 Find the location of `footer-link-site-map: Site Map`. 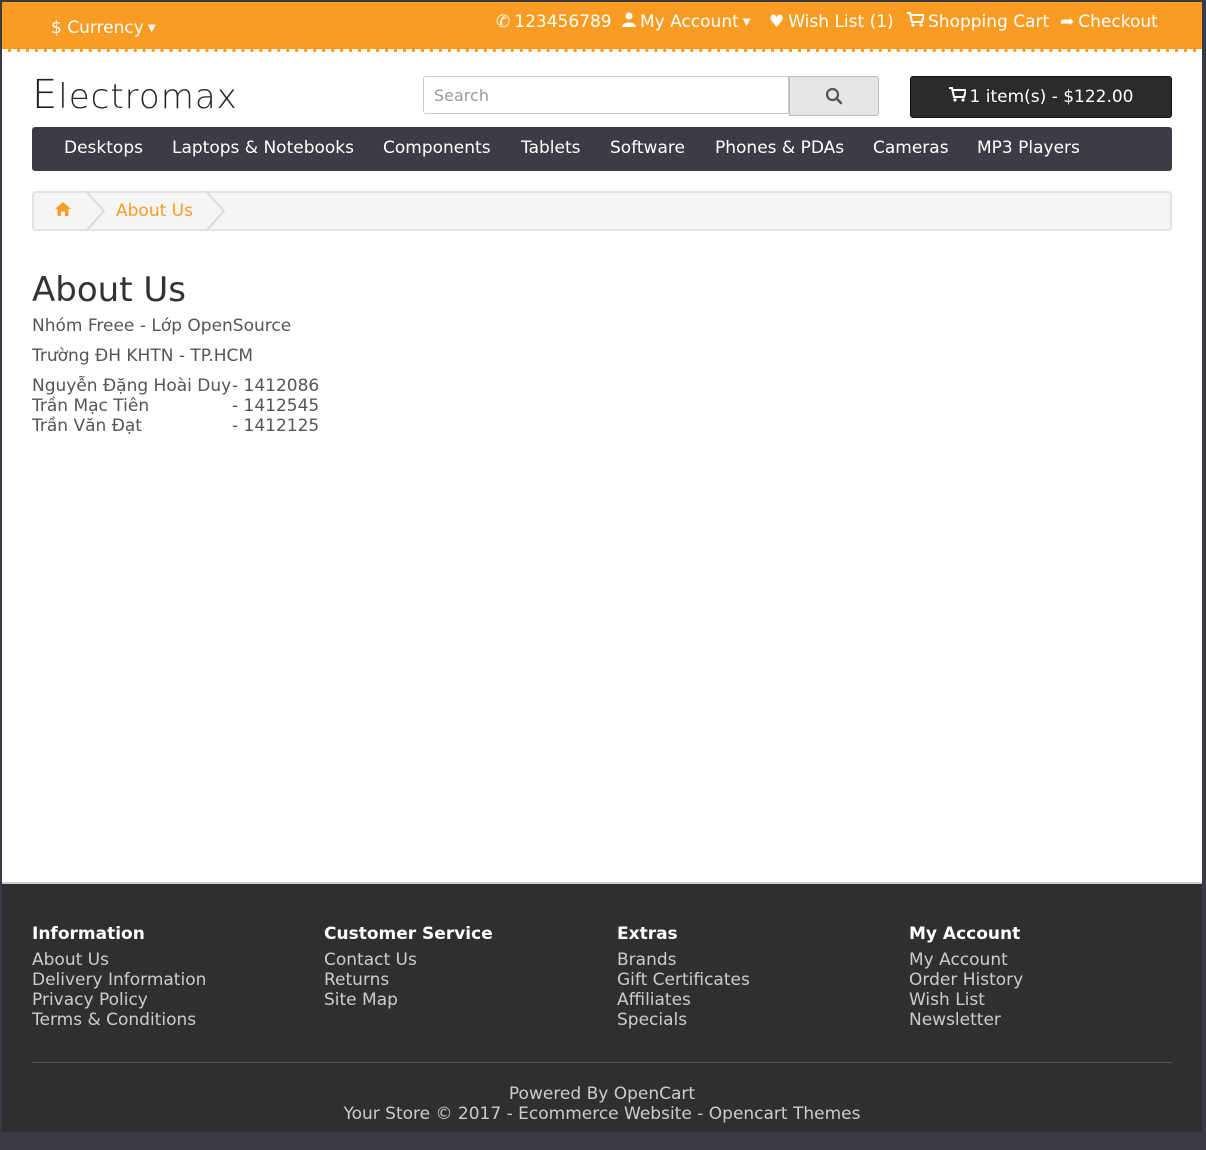

footer-link-site-map: Site Map is located at coordinates (408, 1000).